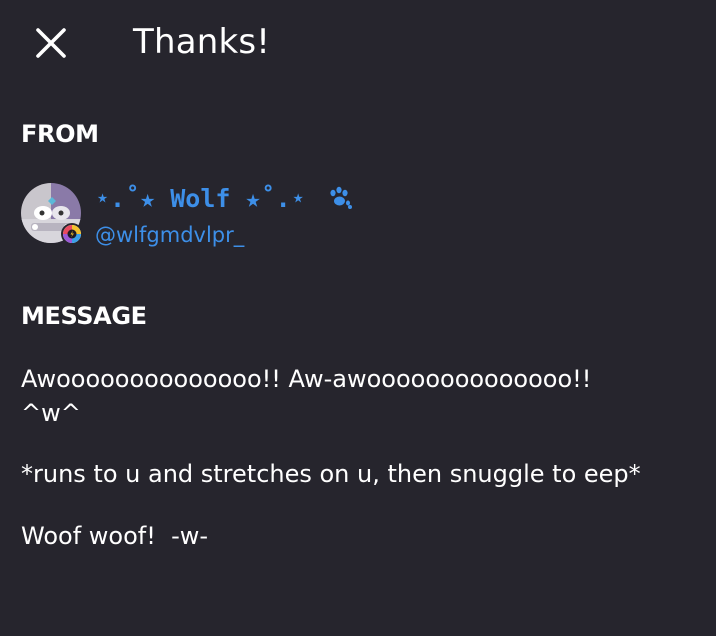 This screenshot has width=716, height=636. Describe the element at coordinates (202, 42) in the screenshot. I see `page-title: Thanks!` at that location.